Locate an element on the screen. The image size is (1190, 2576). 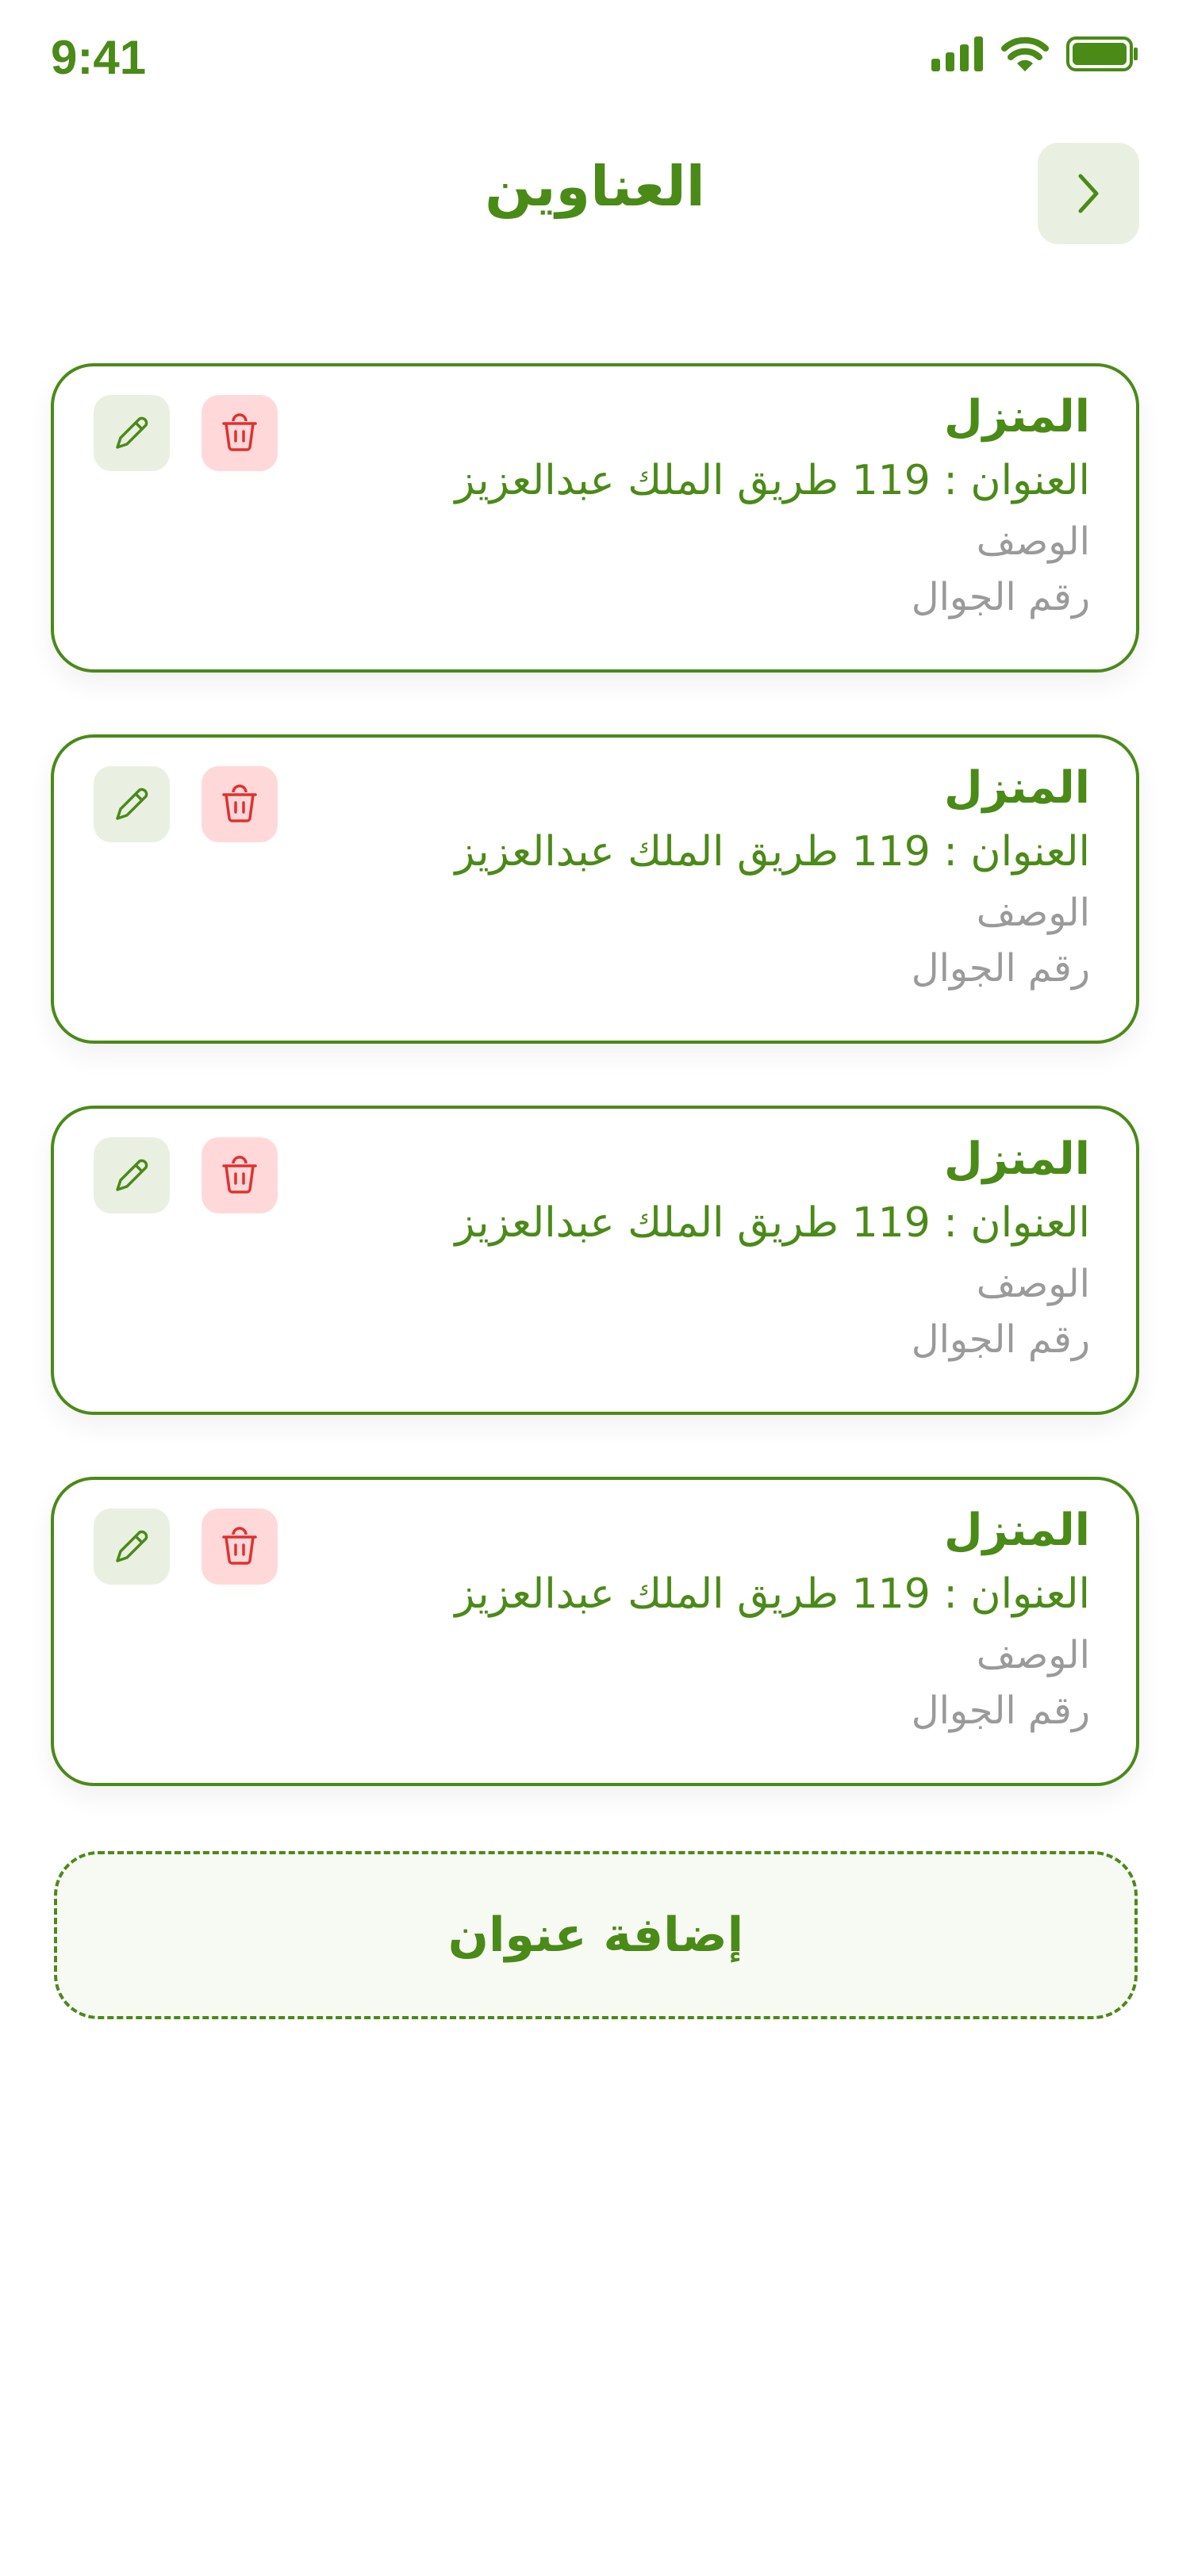
signal-icon is located at coordinates (957, 54).